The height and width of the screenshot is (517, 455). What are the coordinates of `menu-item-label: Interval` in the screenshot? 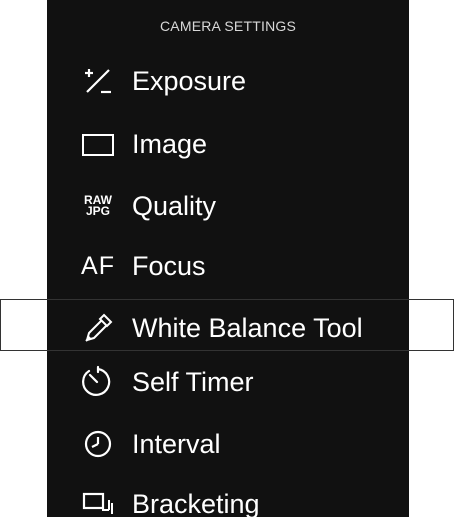 It's located at (176, 443).